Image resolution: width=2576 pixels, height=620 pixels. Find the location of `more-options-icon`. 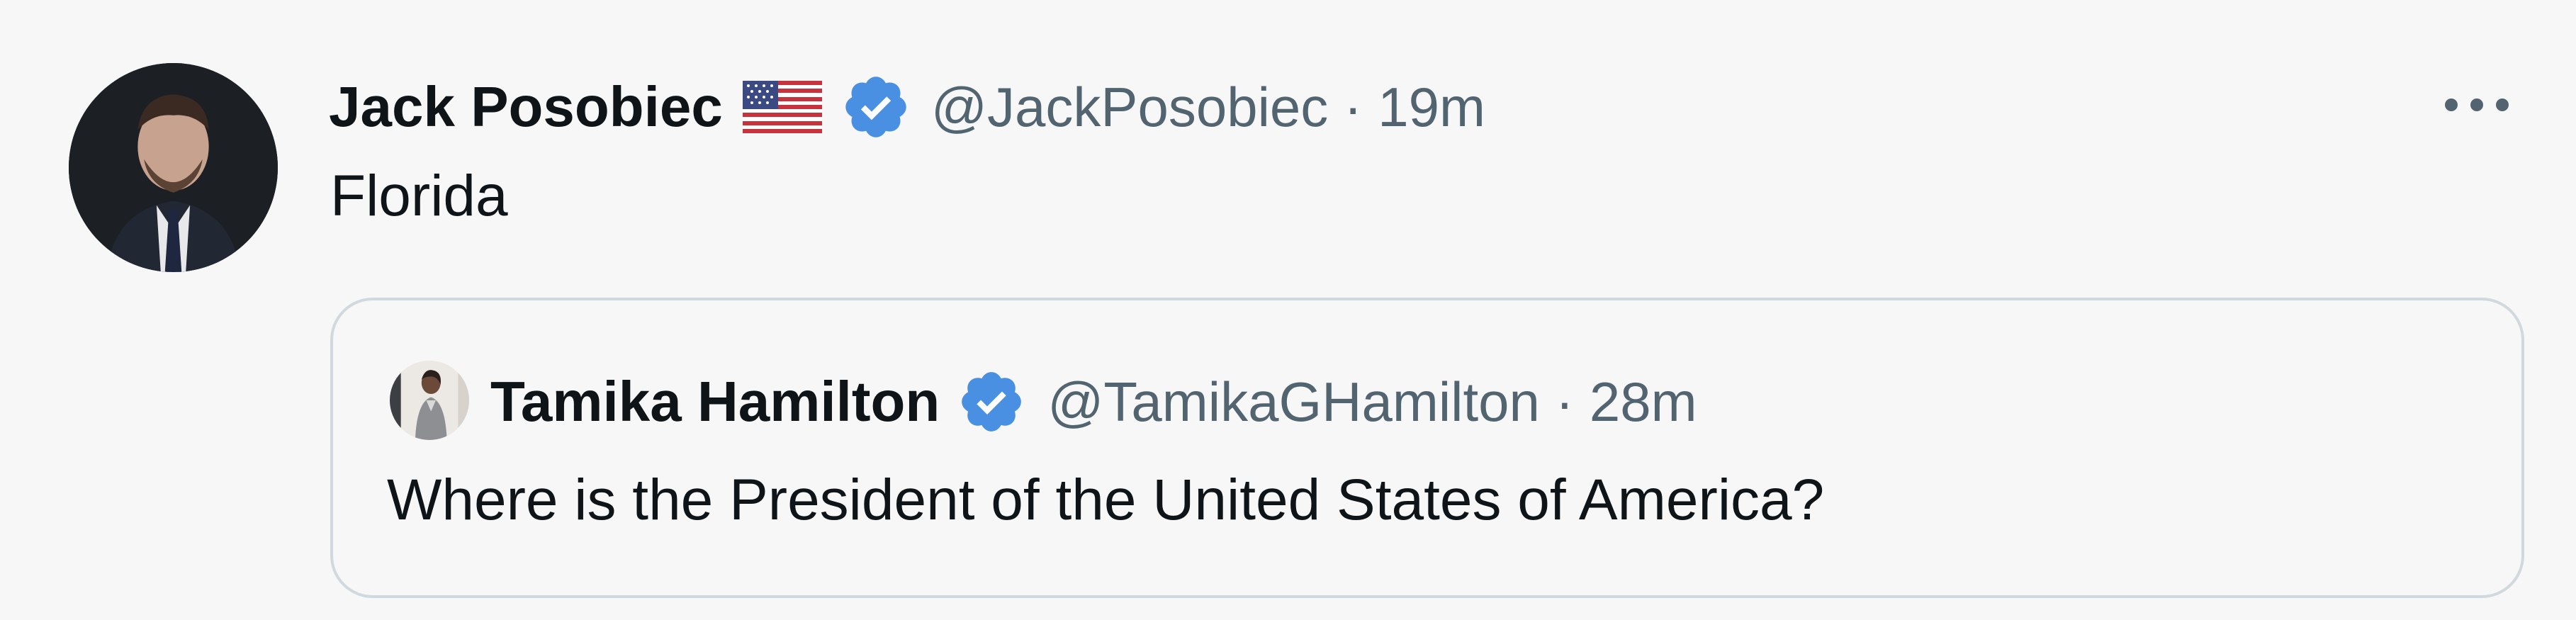

more-options-icon is located at coordinates (2477, 105).